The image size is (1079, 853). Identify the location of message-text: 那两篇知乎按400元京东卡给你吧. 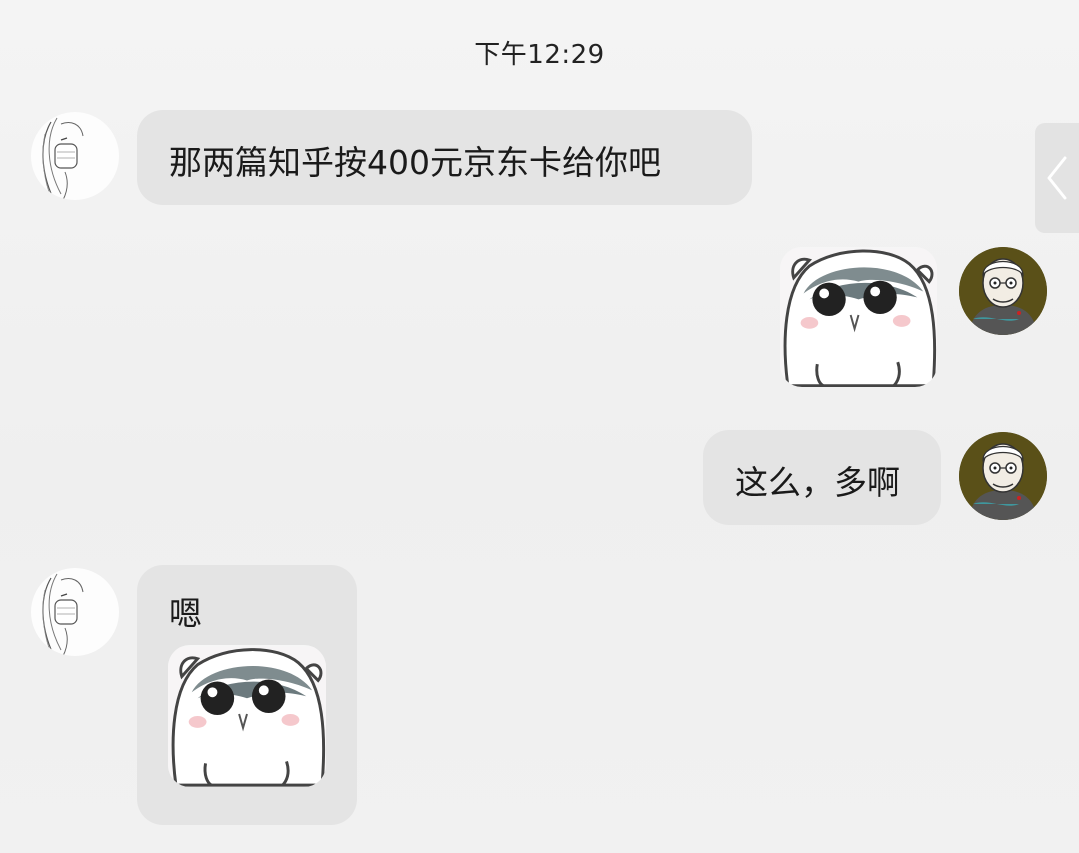
(415, 162).